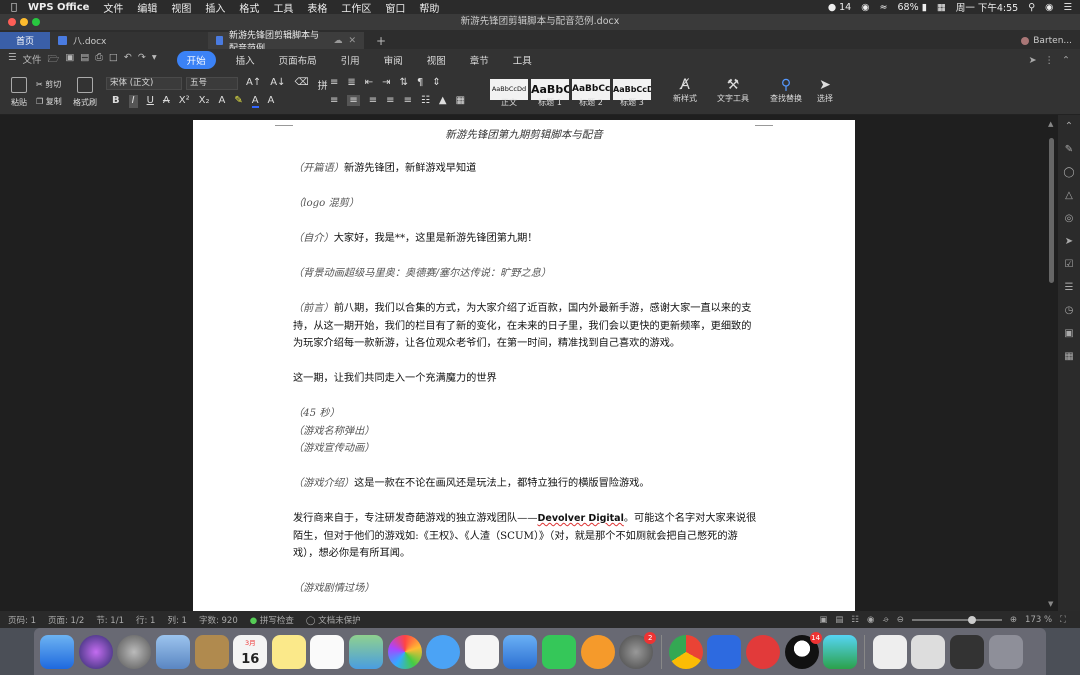 Image resolution: width=1080 pixels, height=675 pixels. I want to click on highlight-icon: ✎, so click(238, 101).